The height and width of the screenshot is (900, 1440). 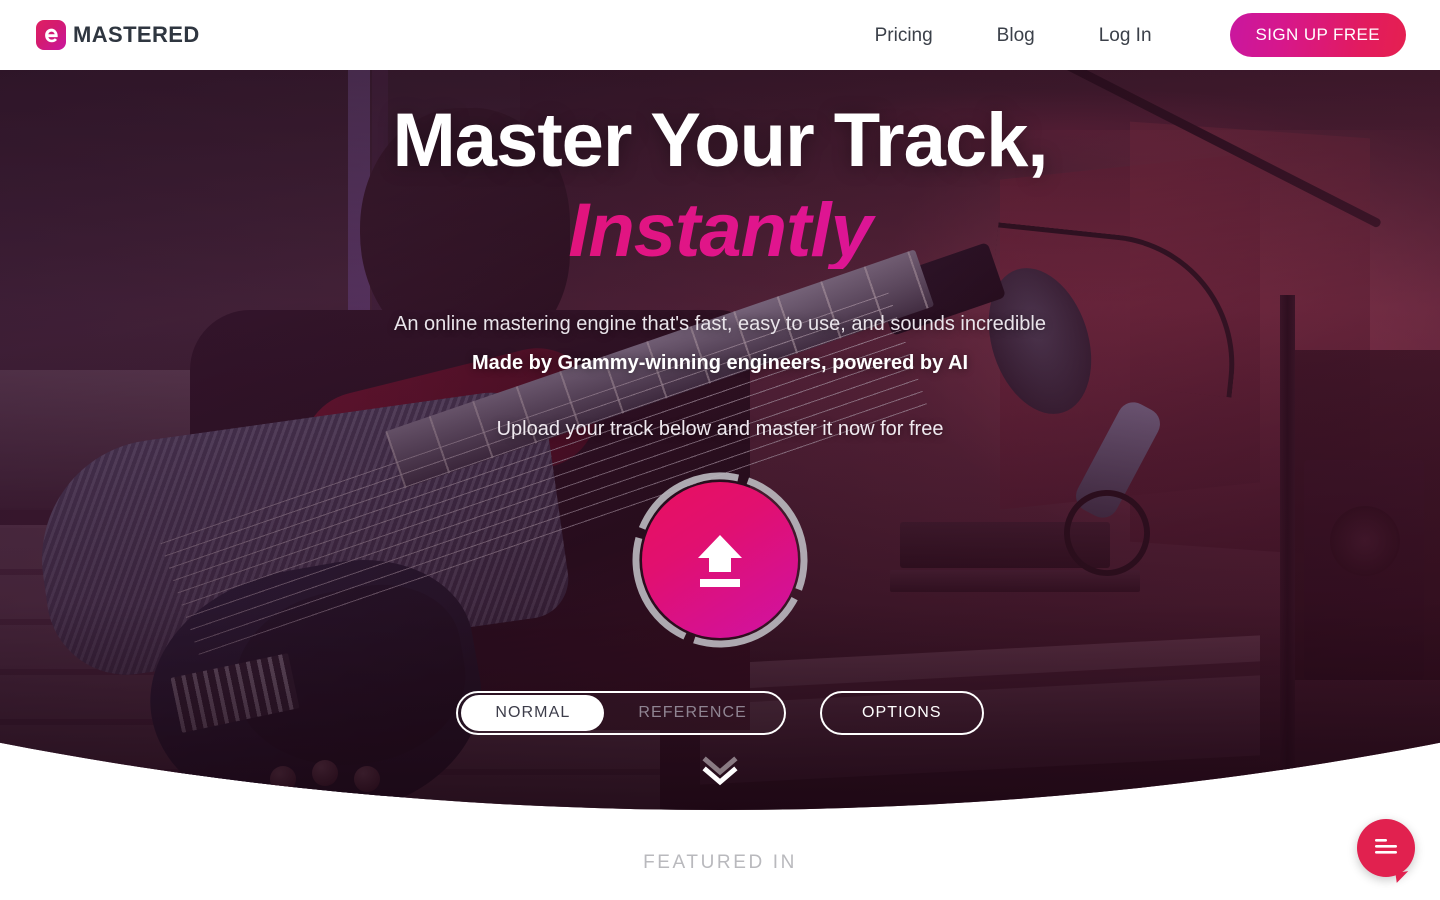 I want to click on hero-controls: NORMAL REFERENCE OPTIONS, so click(x=720, y=713).